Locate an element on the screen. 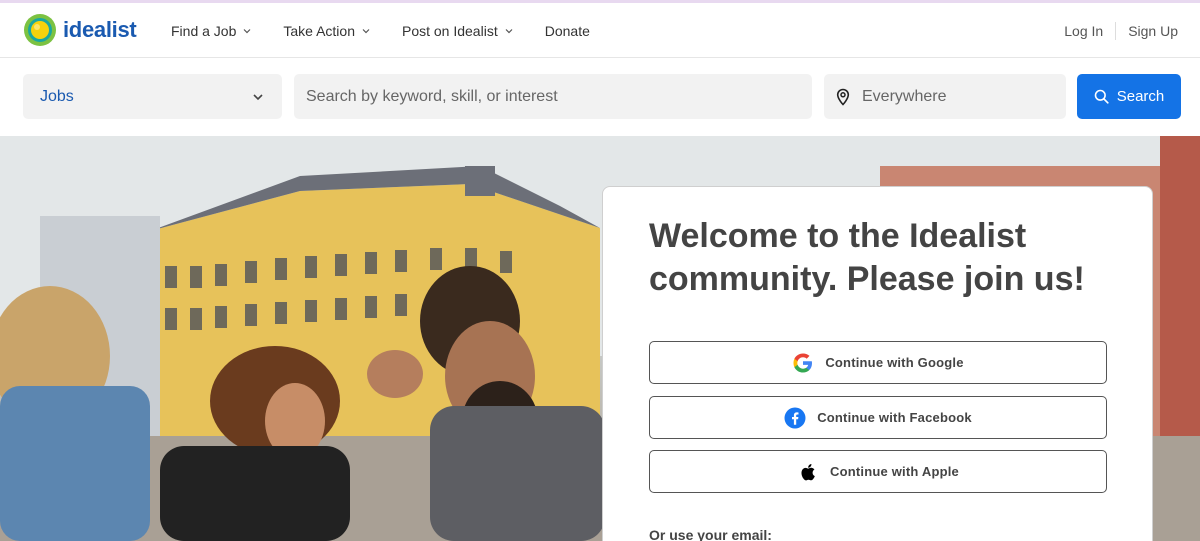 The height and width of the screenshot is (541, 1200). login-link: Log In is located at coordinates (1083, 31).